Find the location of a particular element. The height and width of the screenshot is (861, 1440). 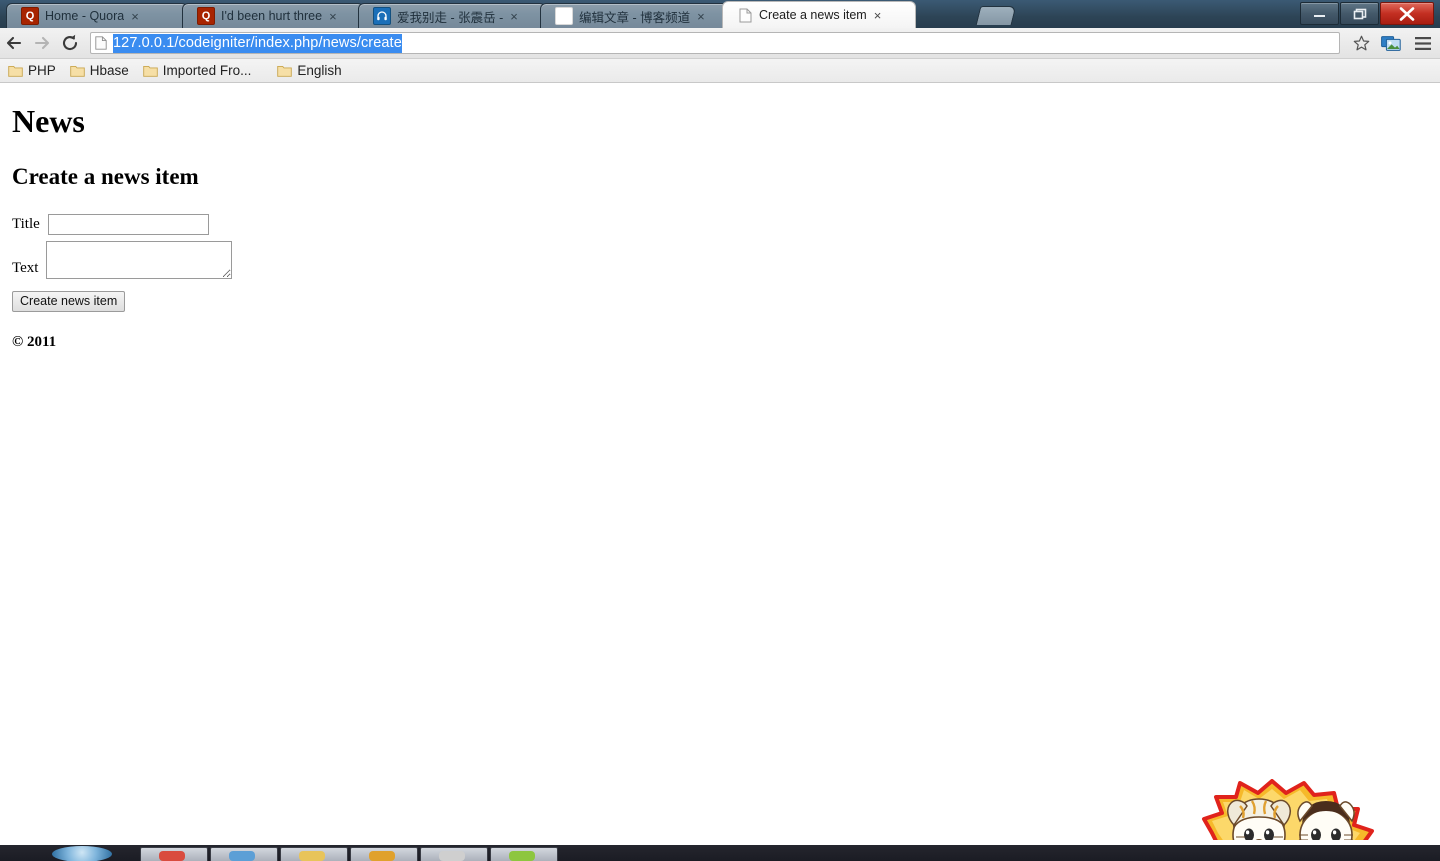

browser-menu-icon is located at coordinates (1423, 43).